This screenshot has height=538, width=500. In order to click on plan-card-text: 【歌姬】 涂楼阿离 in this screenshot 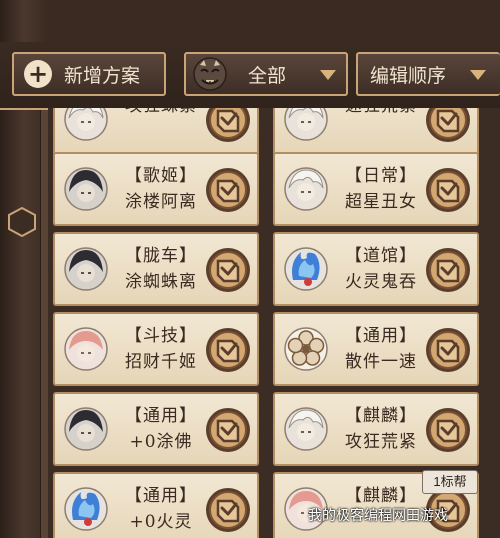, I will do `click(161, 189)`.